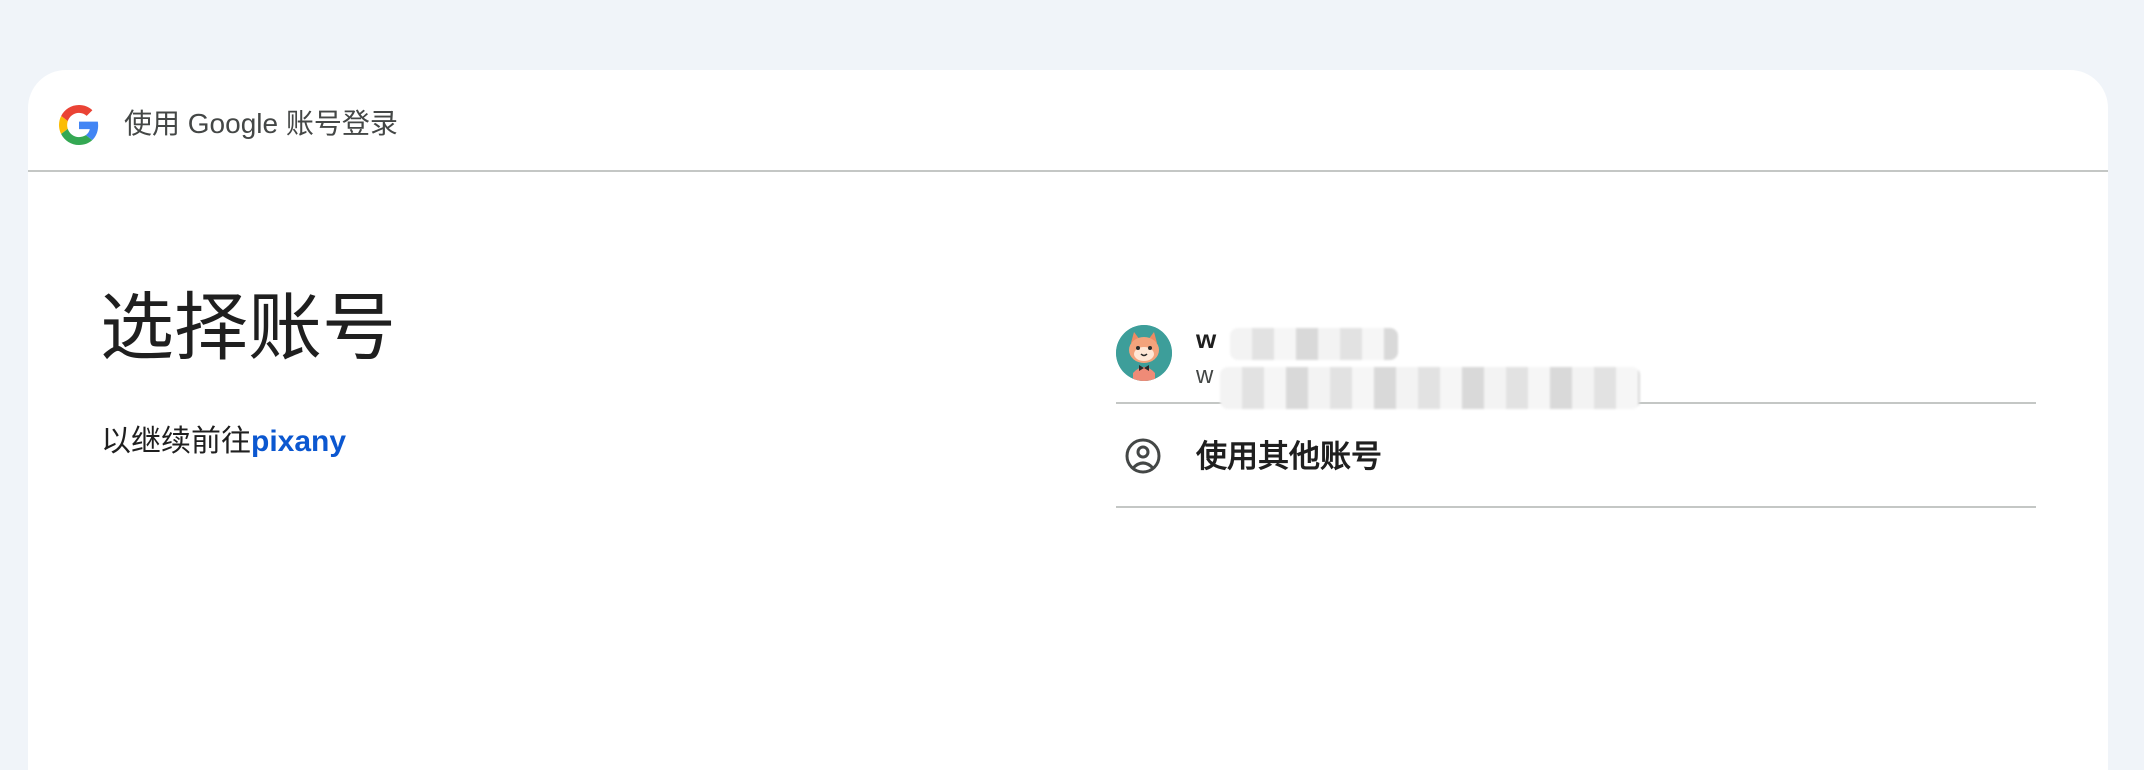 This screenshot has height=770, width=2144. I want to click on account-list: w w 使用其他账号, so click(1576, 404).